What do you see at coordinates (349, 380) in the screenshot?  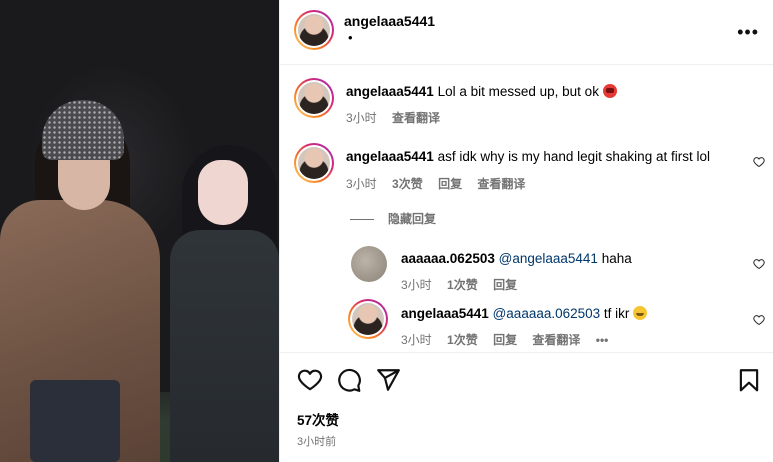 I see `comment-icon` at bounding box center [349, 380].